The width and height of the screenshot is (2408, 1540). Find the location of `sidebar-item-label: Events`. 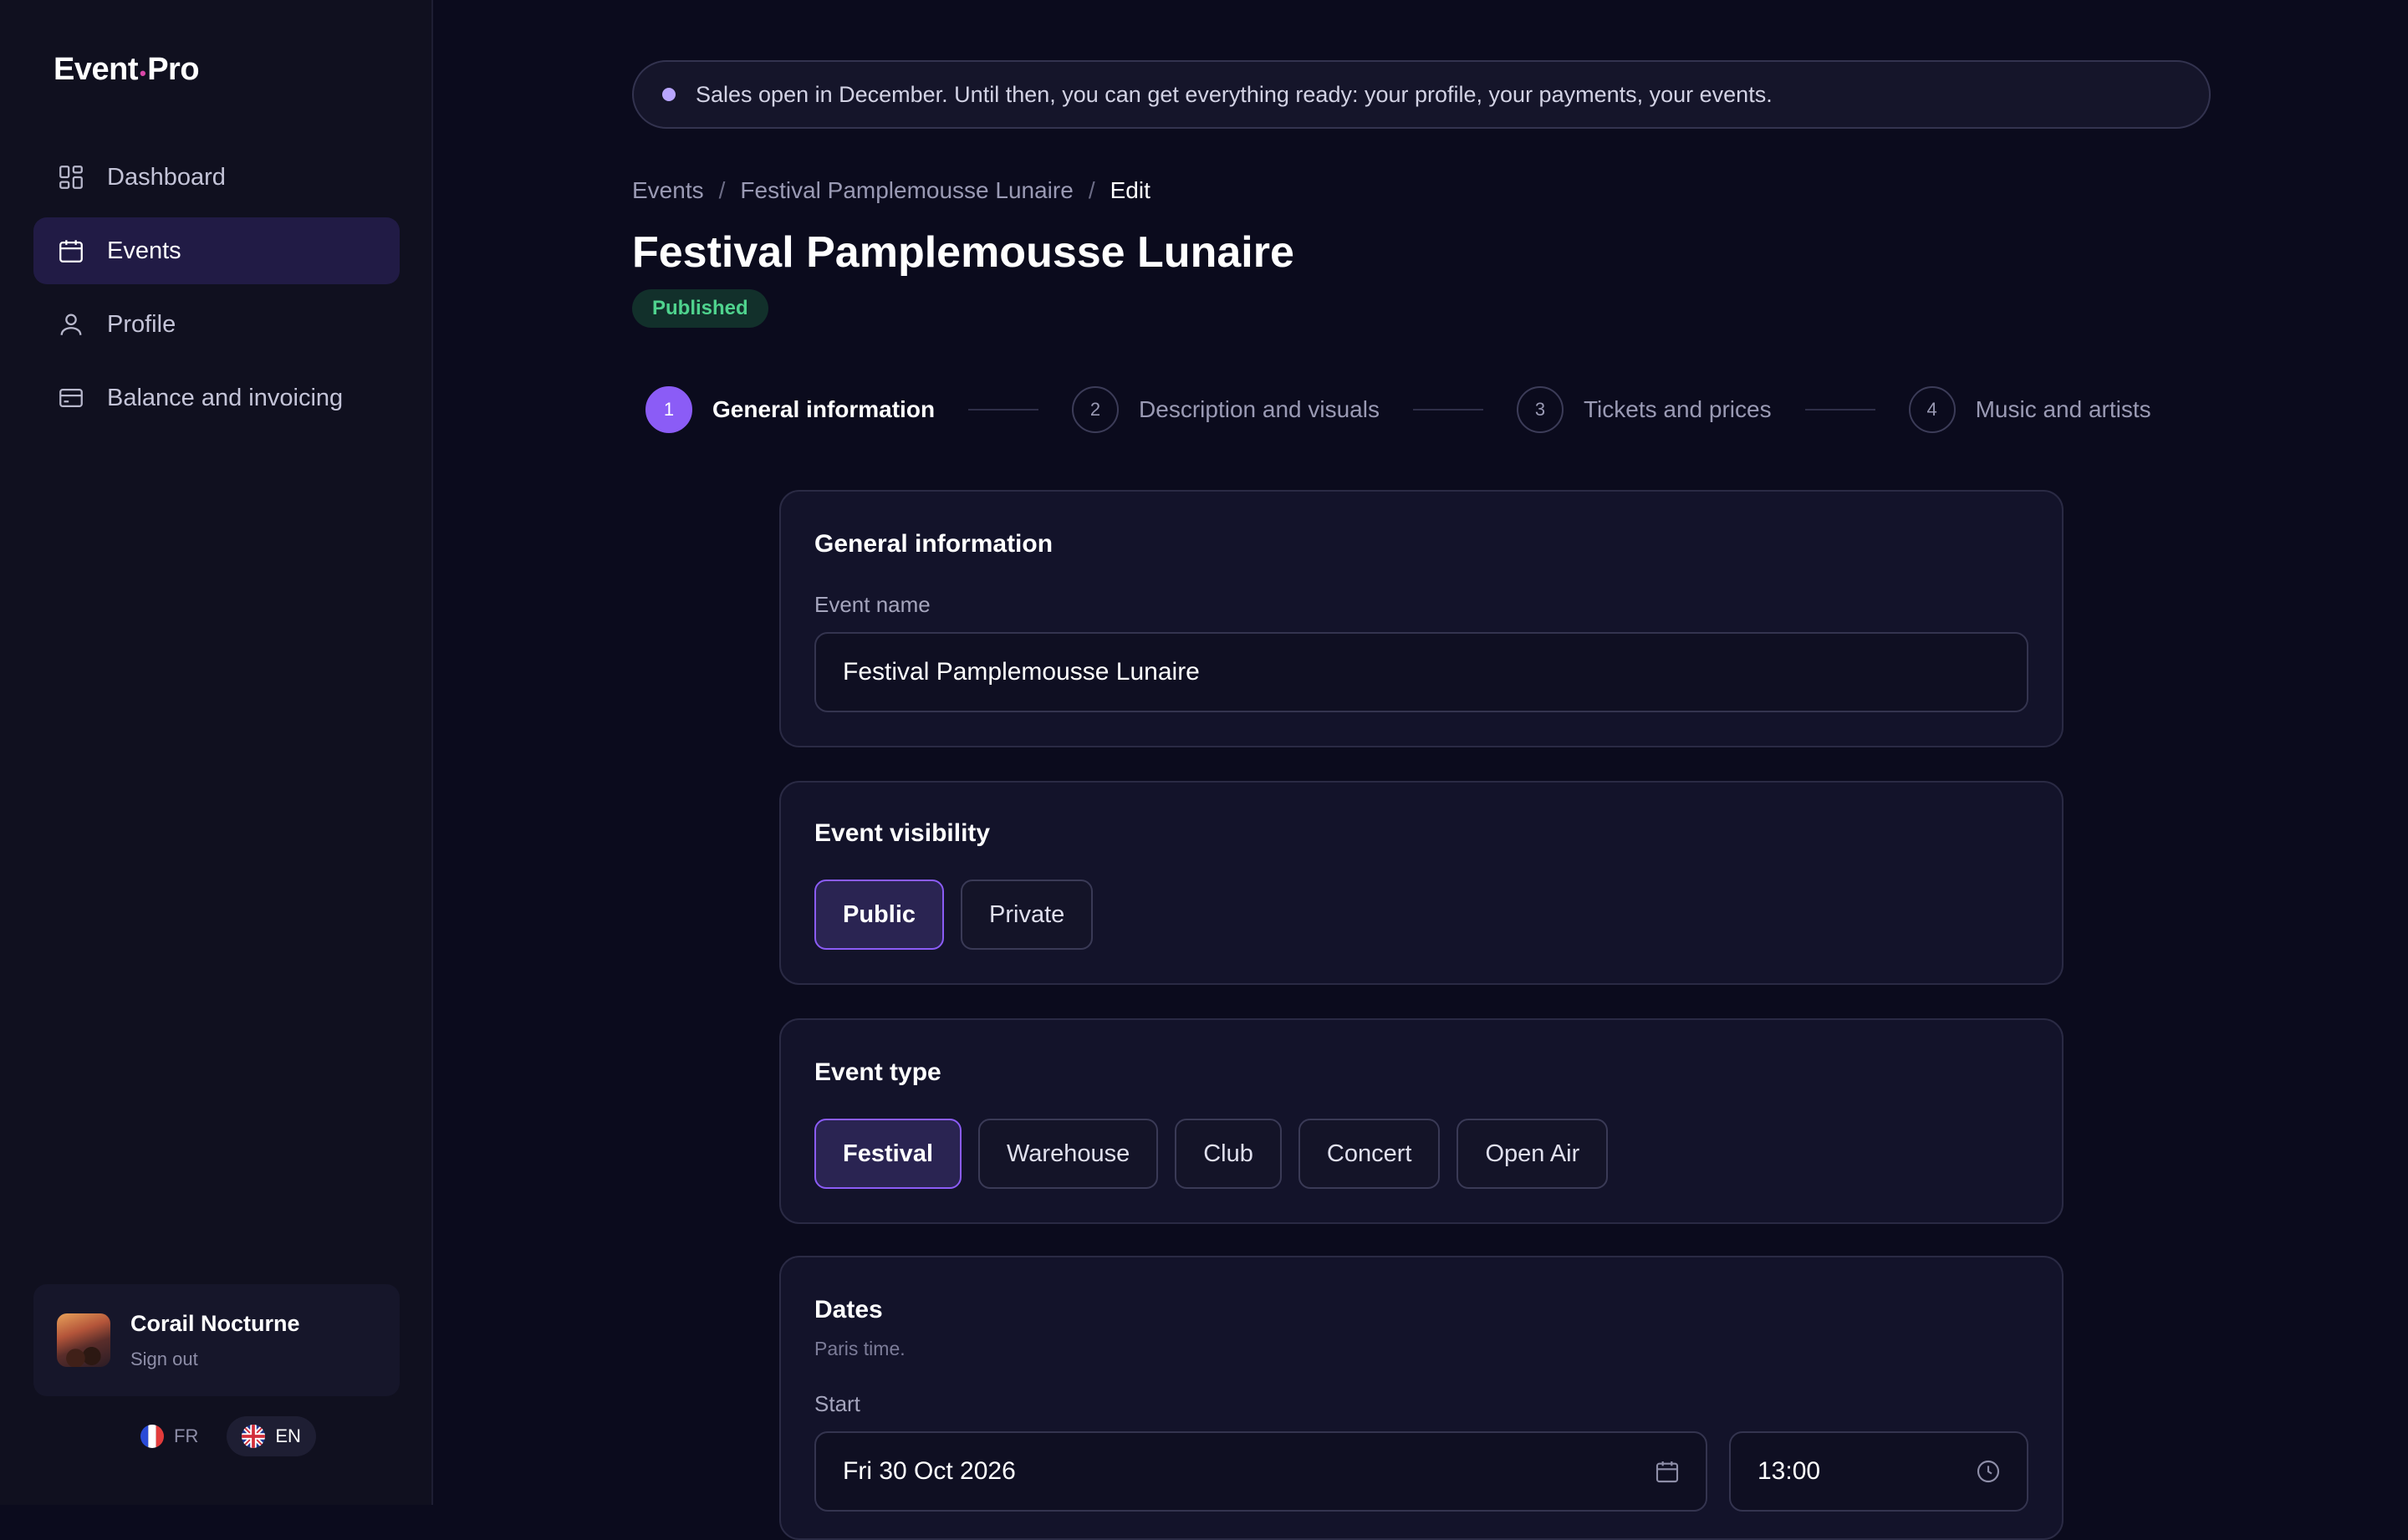

sidebar-item-label: Events is located at coordinates (144, 251).